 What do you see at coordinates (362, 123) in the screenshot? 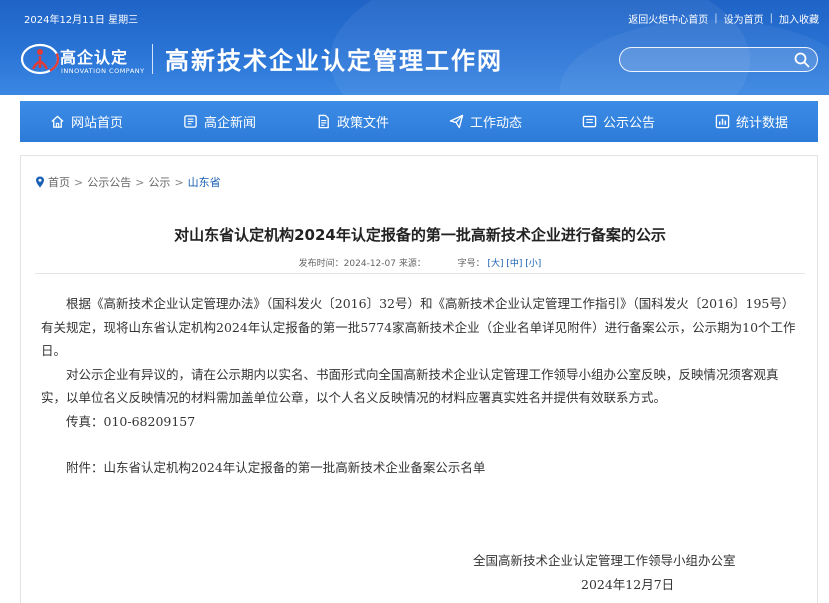
I see `nav-item-label: 政策文件` at bounding box center [362, 123].